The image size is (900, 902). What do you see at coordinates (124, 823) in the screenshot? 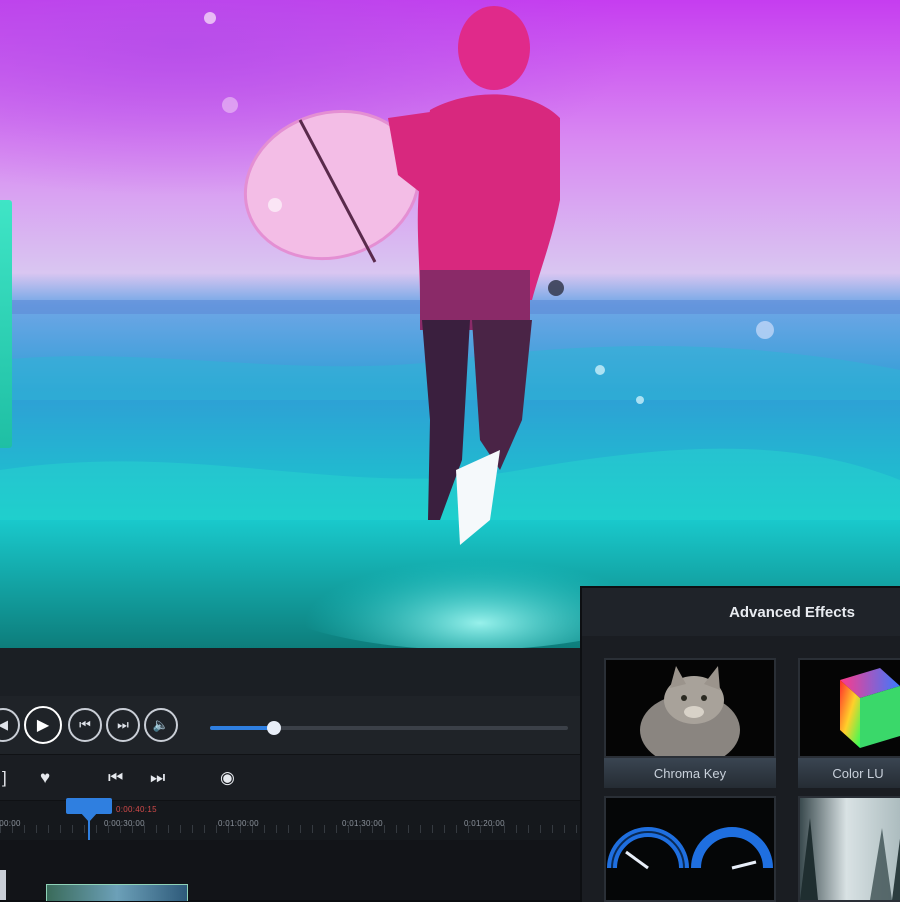
I see `ruler-timecode: 0:00:30:00` at bounding box center [124, 823].